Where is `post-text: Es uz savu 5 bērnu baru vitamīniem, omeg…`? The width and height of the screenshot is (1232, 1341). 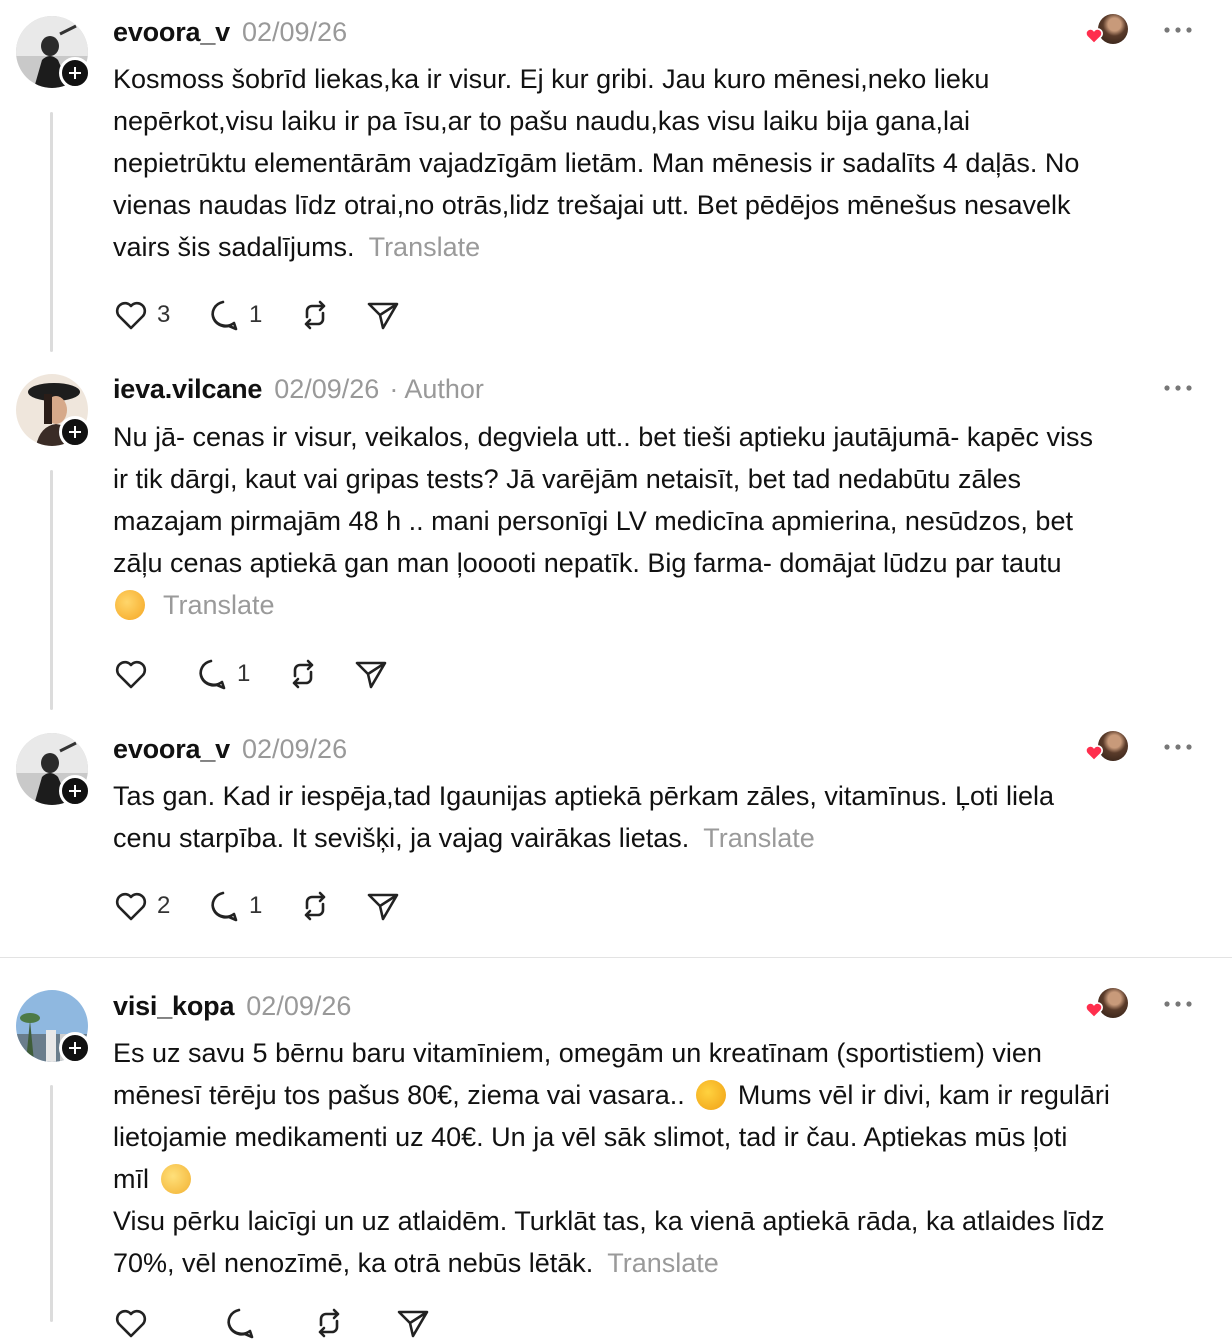
post-text: Es uz savu 5 bērnu baru vitamīniem, omeg… is located at coordinates (611, 1158).